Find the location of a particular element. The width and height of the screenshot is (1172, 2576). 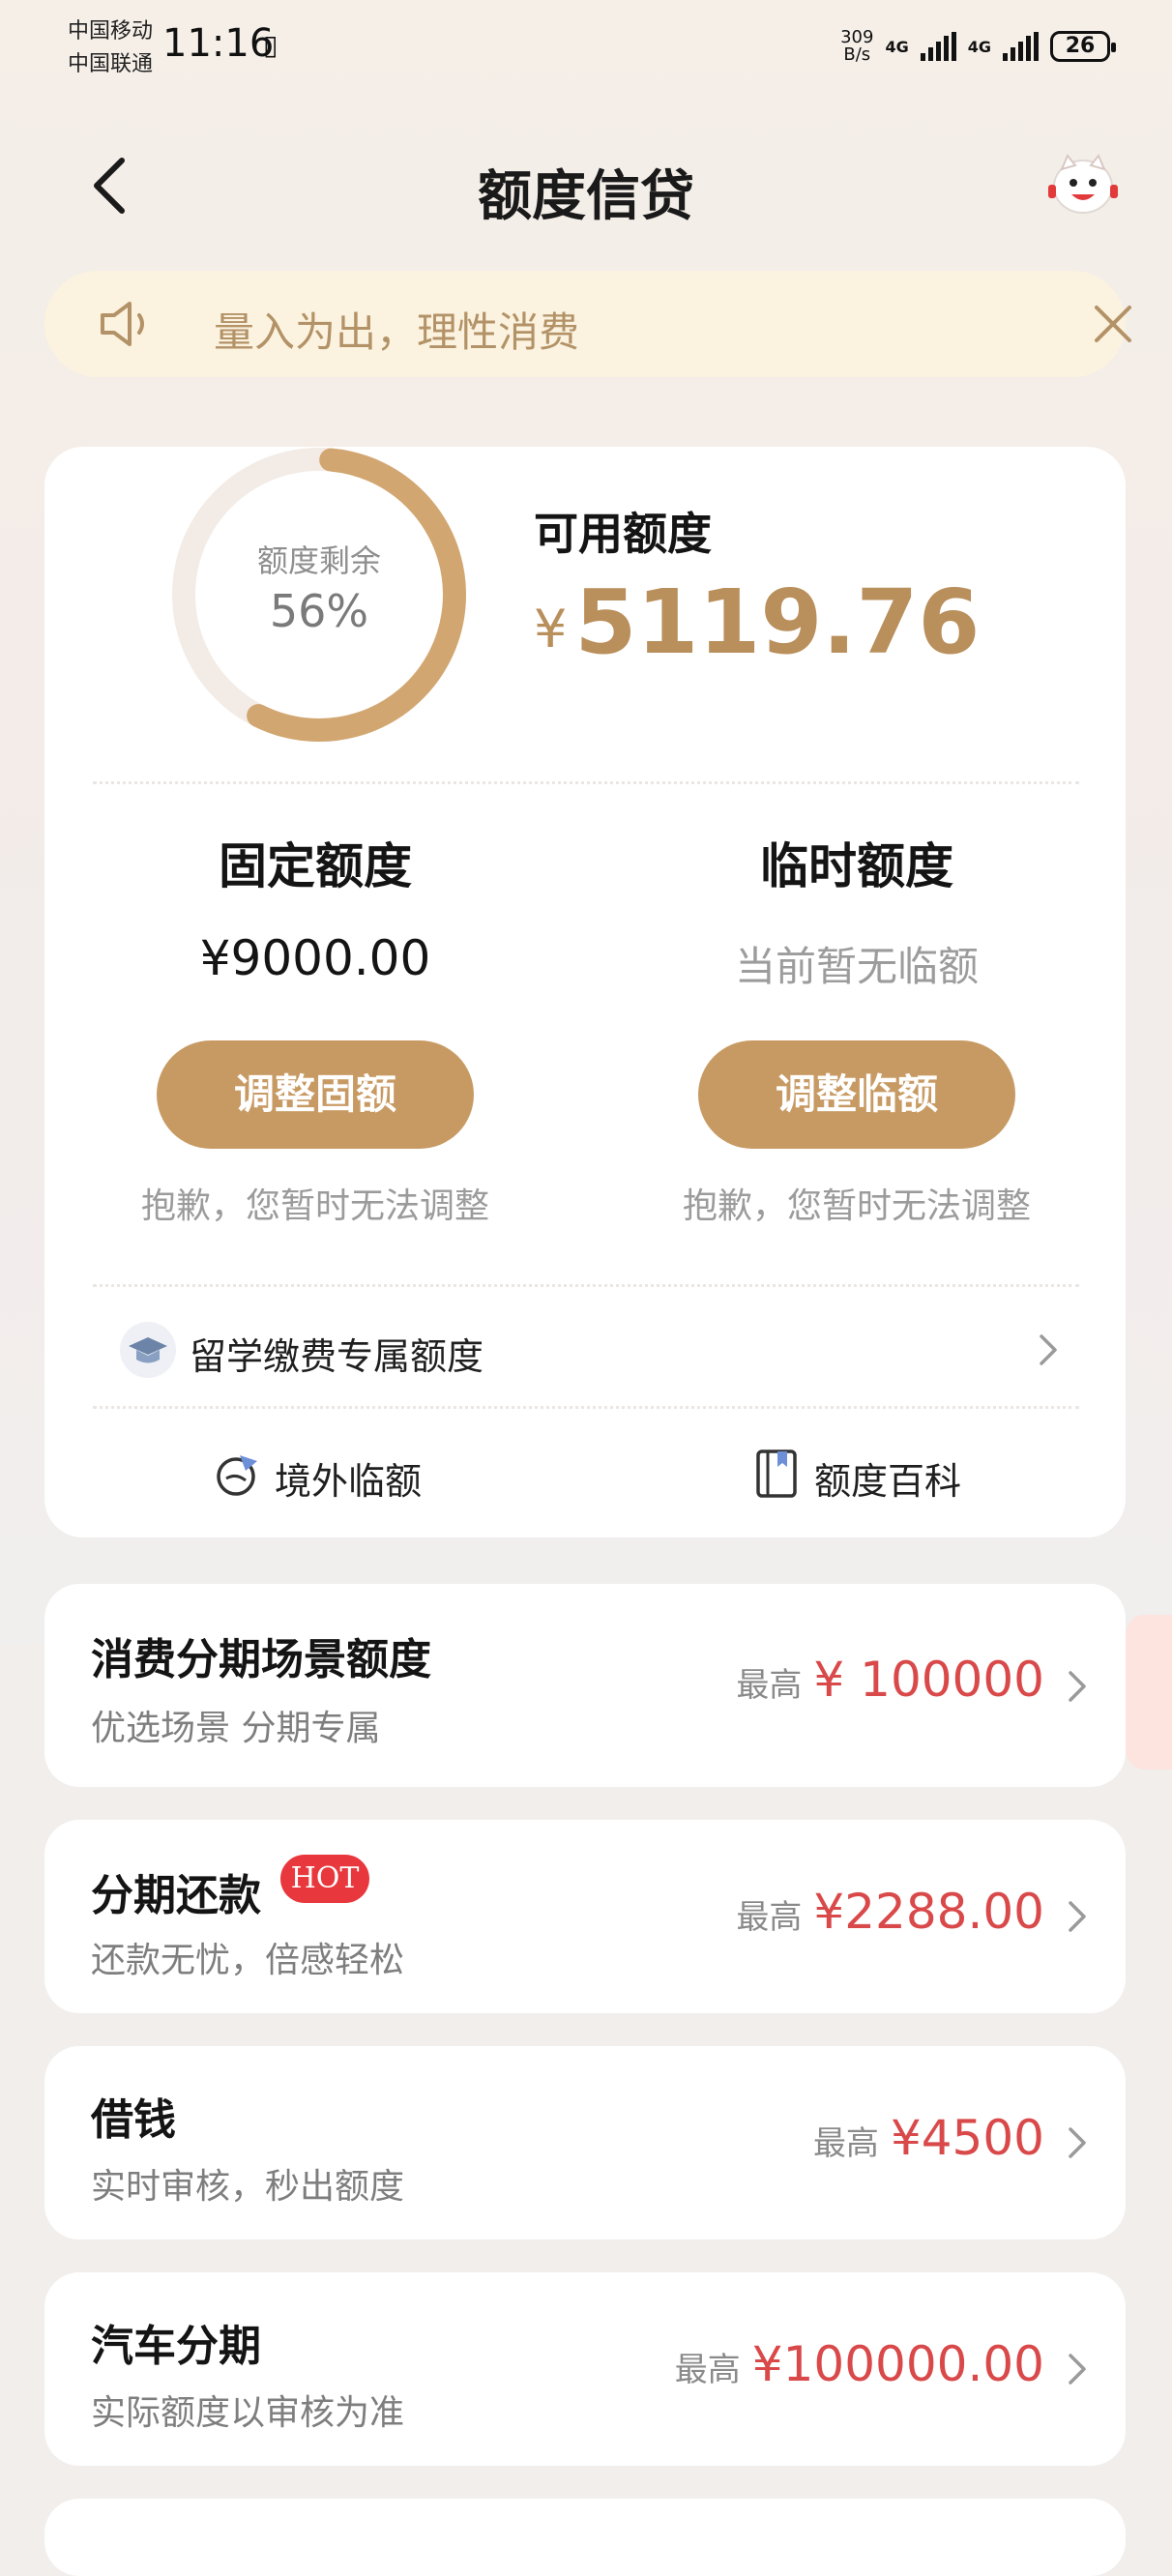

available-label: 可用额度 is located at coordinates (623, 534).